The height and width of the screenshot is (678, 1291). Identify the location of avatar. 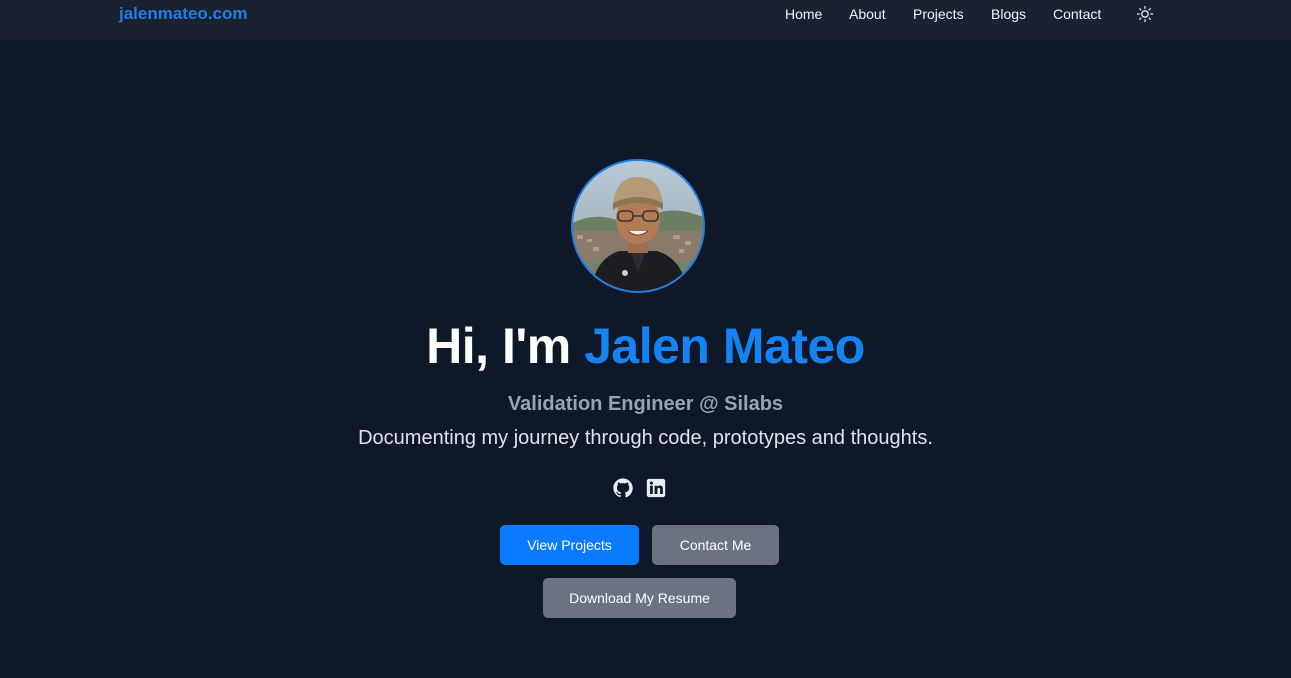
(638, 226).